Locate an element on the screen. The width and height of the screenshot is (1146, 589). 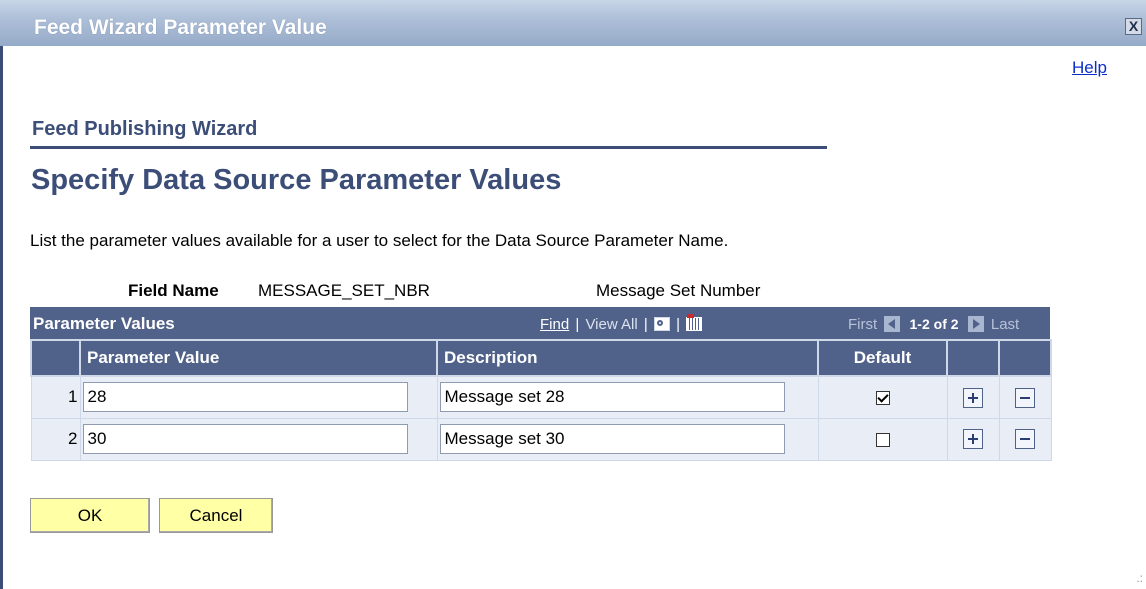
first-arrow-icon is located at coordinates (892, 324).